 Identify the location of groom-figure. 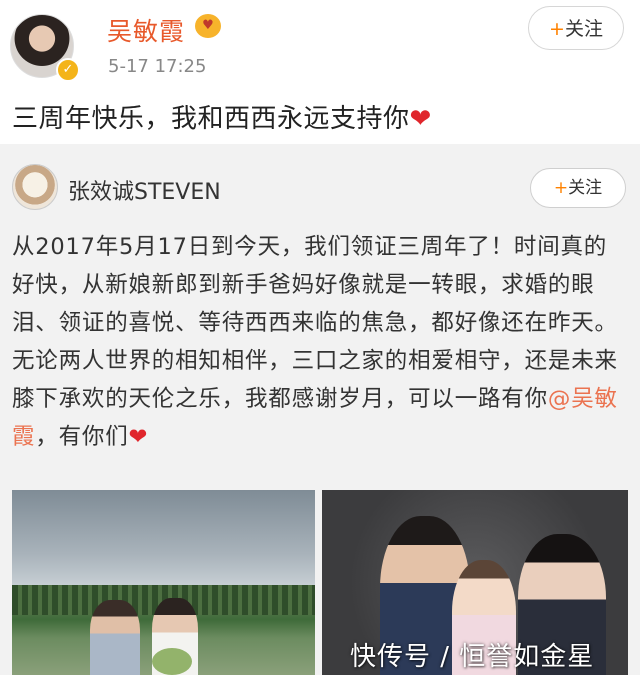
(115, 637).